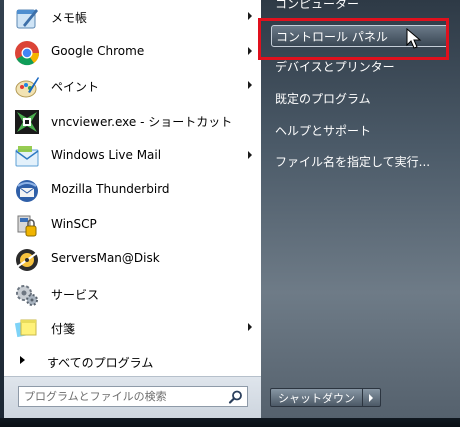 The height and width of the screenshot is (427, 460). What do you see at coordinates (106, 155) in the screenshot?
I see `program-label: Windows Live Mail` at bounding box center [106, 155].